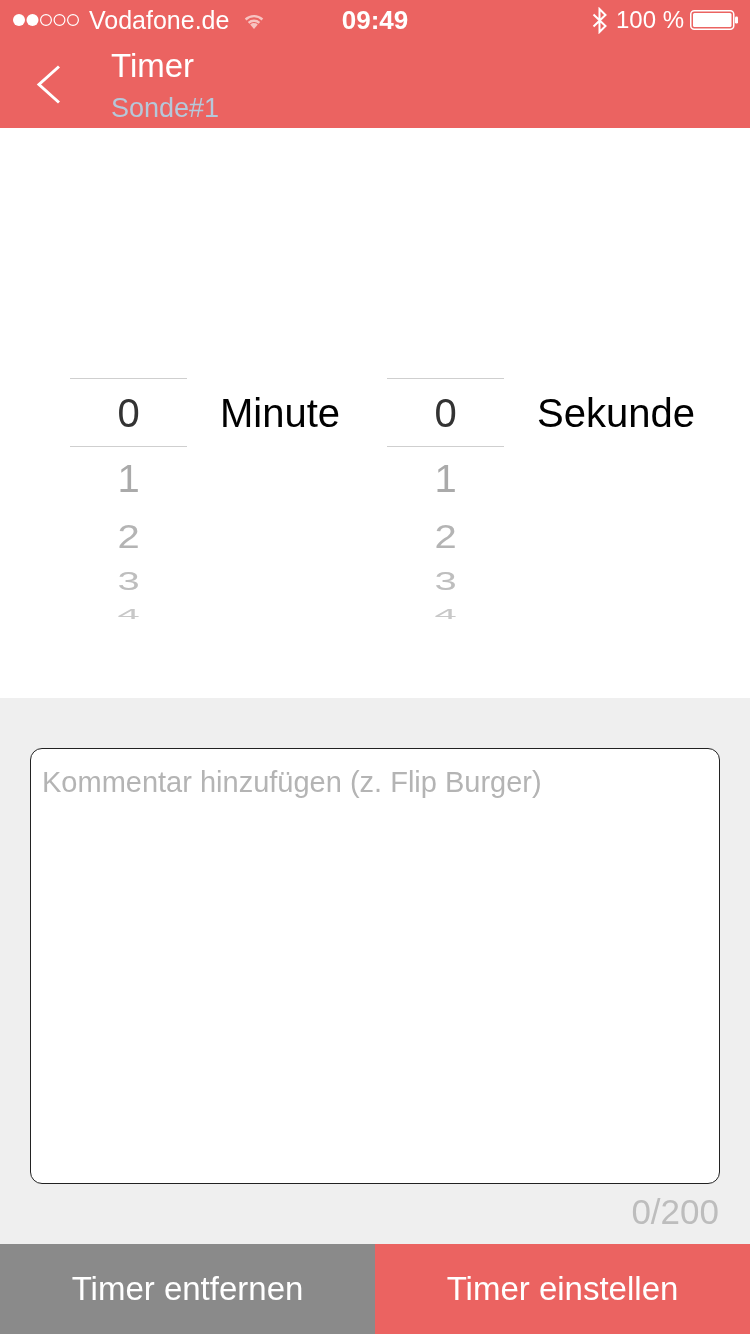  I want to click on bluetooth-icon, so click(599, 20).